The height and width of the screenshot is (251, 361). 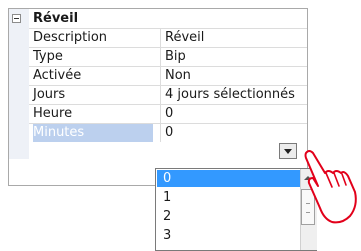 I want to click on minutes-dropdown-list: 0 1 2 3, so click(x=236, y=209).